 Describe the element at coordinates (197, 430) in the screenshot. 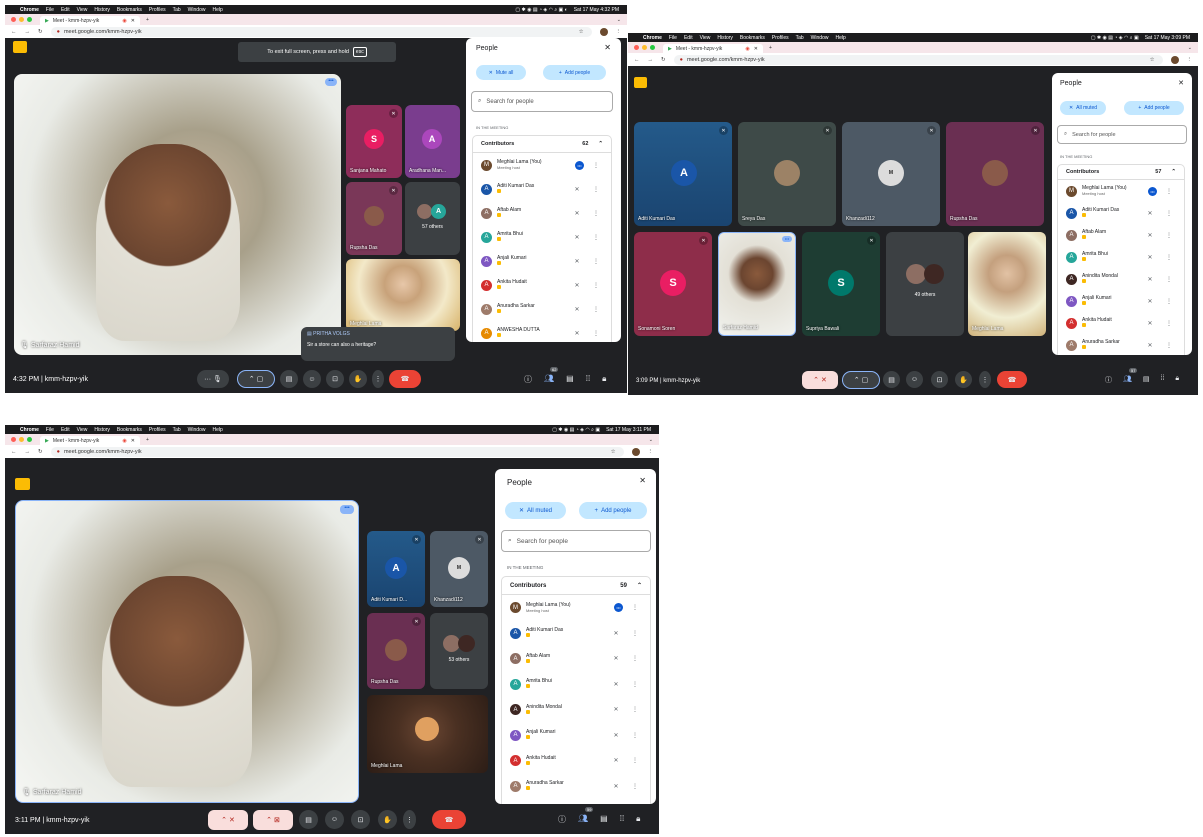

I see `menu-window: Window` at that location.